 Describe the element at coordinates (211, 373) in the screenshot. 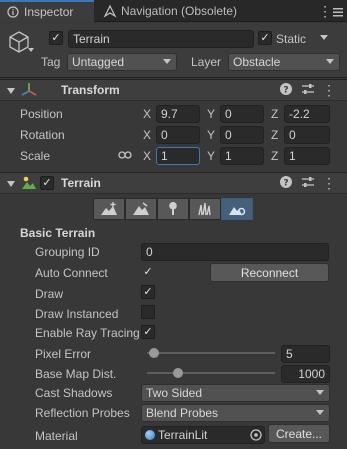

I see `base-map-slider-track` at that location.